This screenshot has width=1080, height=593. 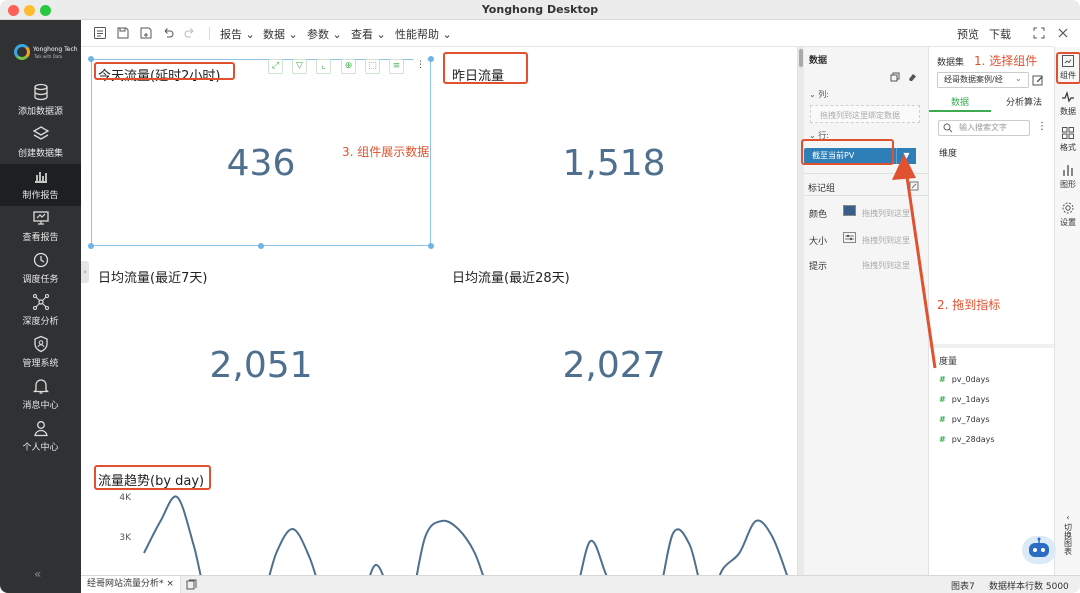 I want to click on measure-item: # pv_28days, so click(x=967, y=439).